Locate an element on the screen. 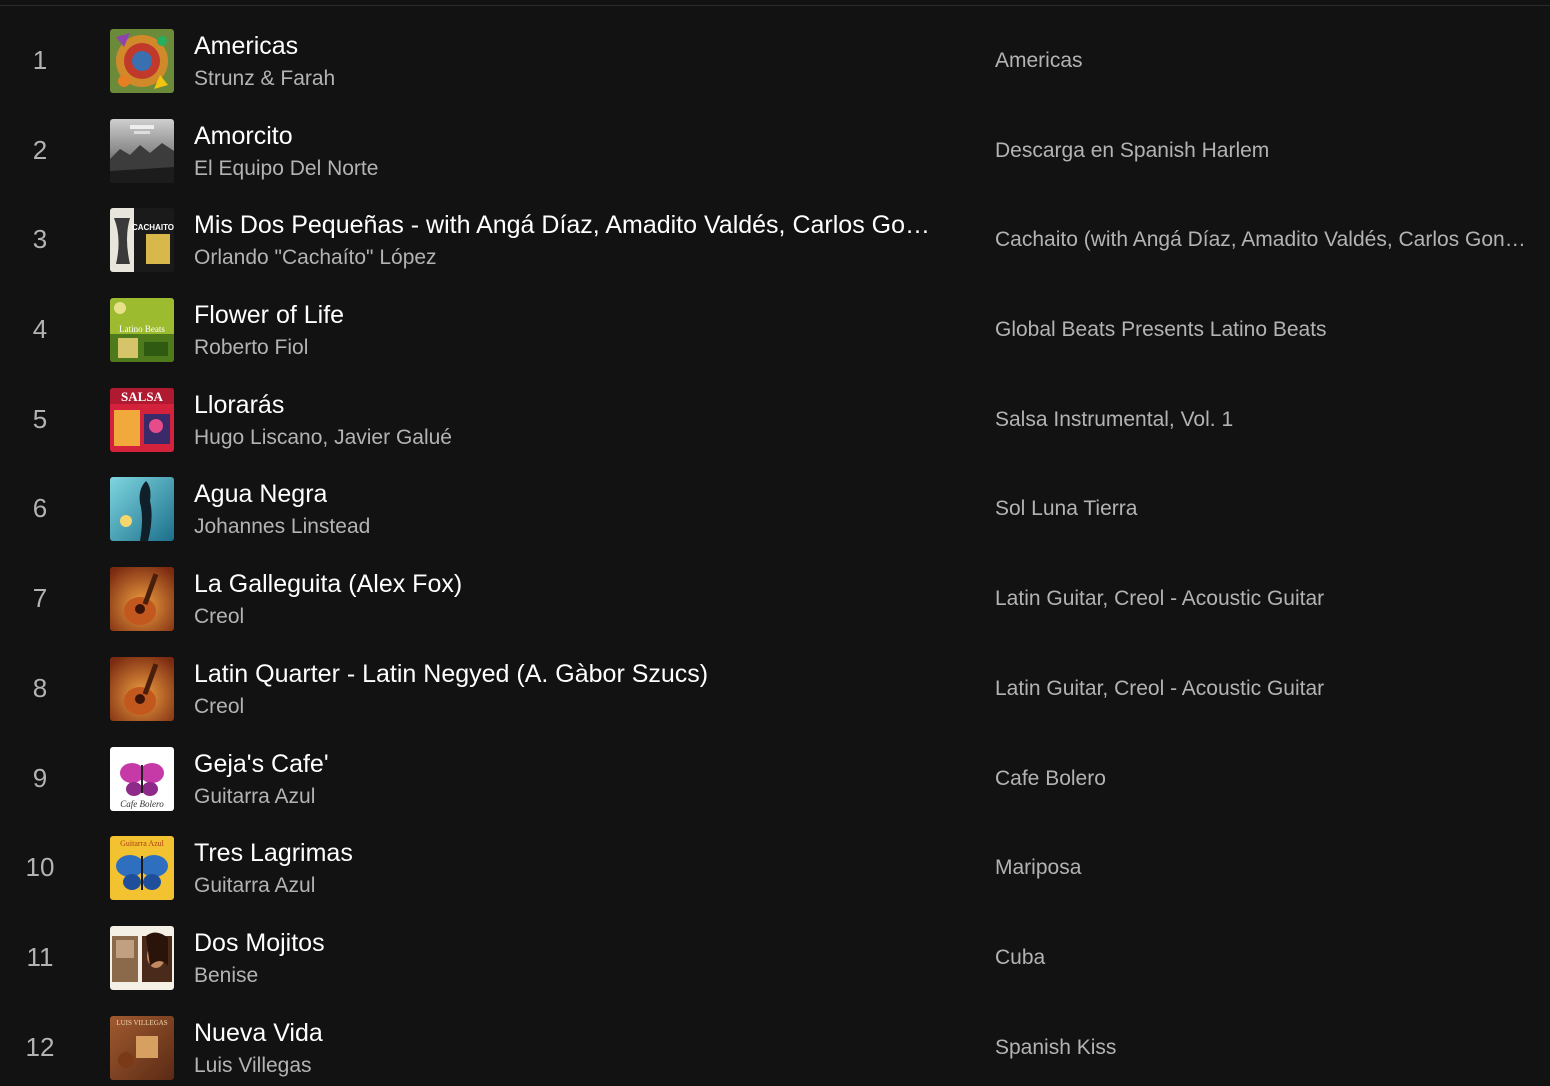 This screenshot has width=1550, height=1086. track-album: Cafe Bolero is located at coordinates (1271, 779).